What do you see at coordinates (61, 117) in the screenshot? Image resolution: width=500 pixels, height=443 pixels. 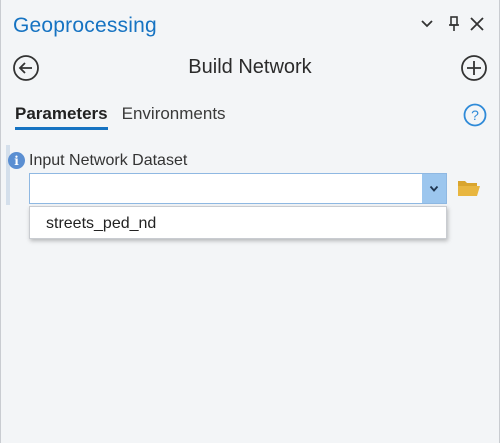 I see `tab-parameters: Parameters` at bounding box center [61, 117].